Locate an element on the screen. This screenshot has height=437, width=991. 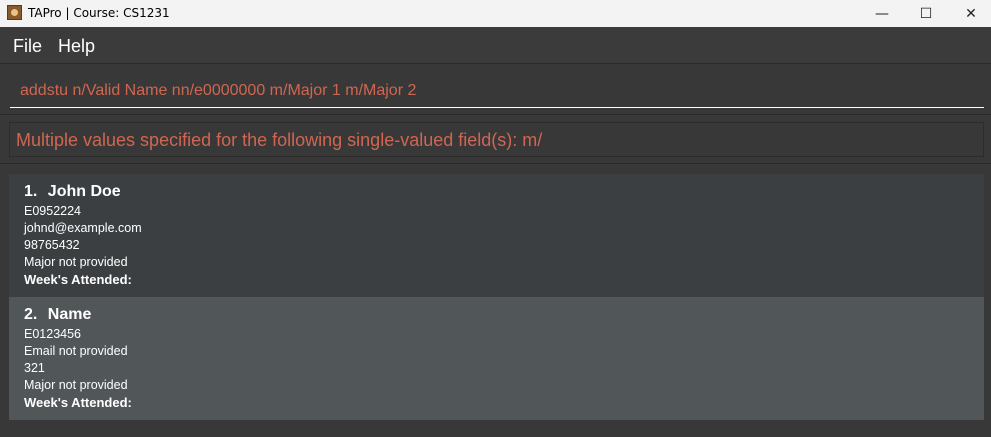
maximize-button: ☐ is located at coordinates (926, 13).